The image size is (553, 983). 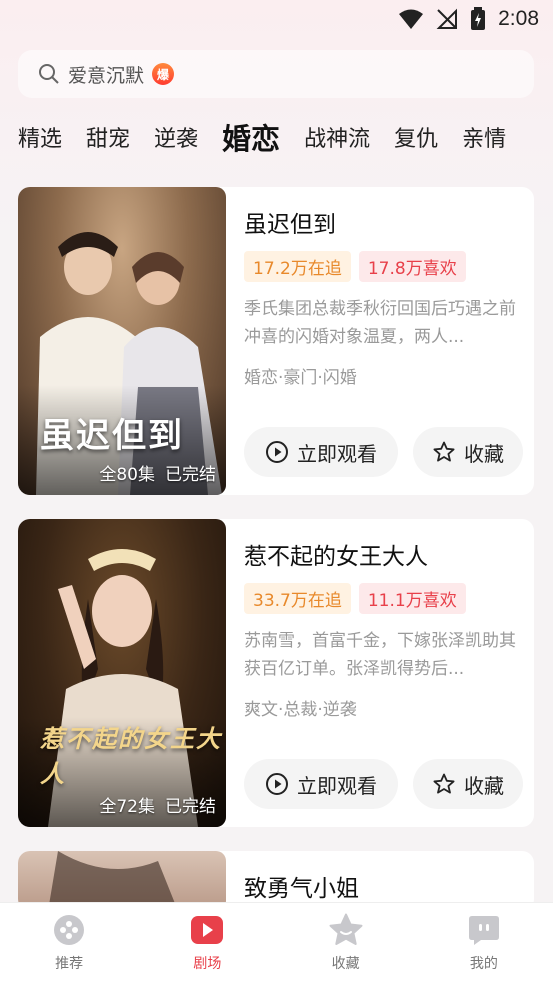 What do you see at coordinates (518, 18) in the screenshot?
I see `status-time: 2:08` at bounding box center [518, 18].